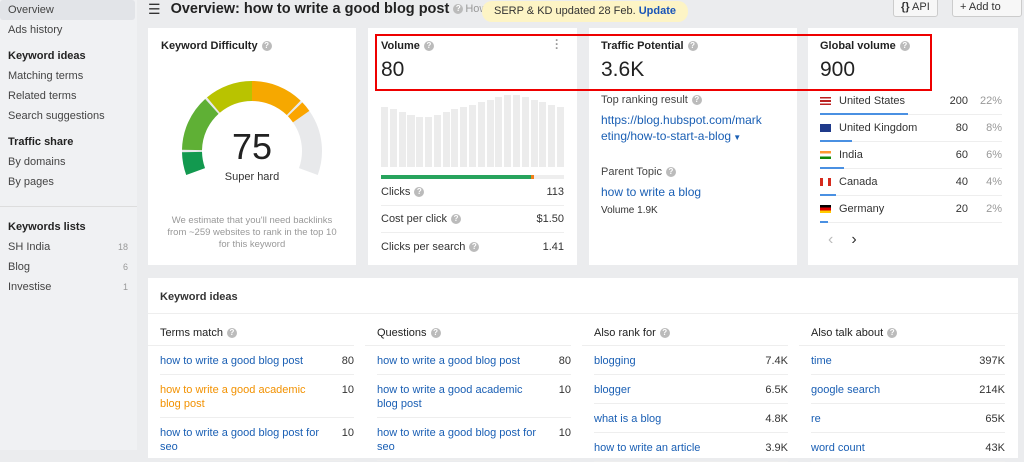 The height and width of the screenshot is (462, 1024). I want to click on sidebar-item-matching-terms: Matching terms, so click(68, 76).